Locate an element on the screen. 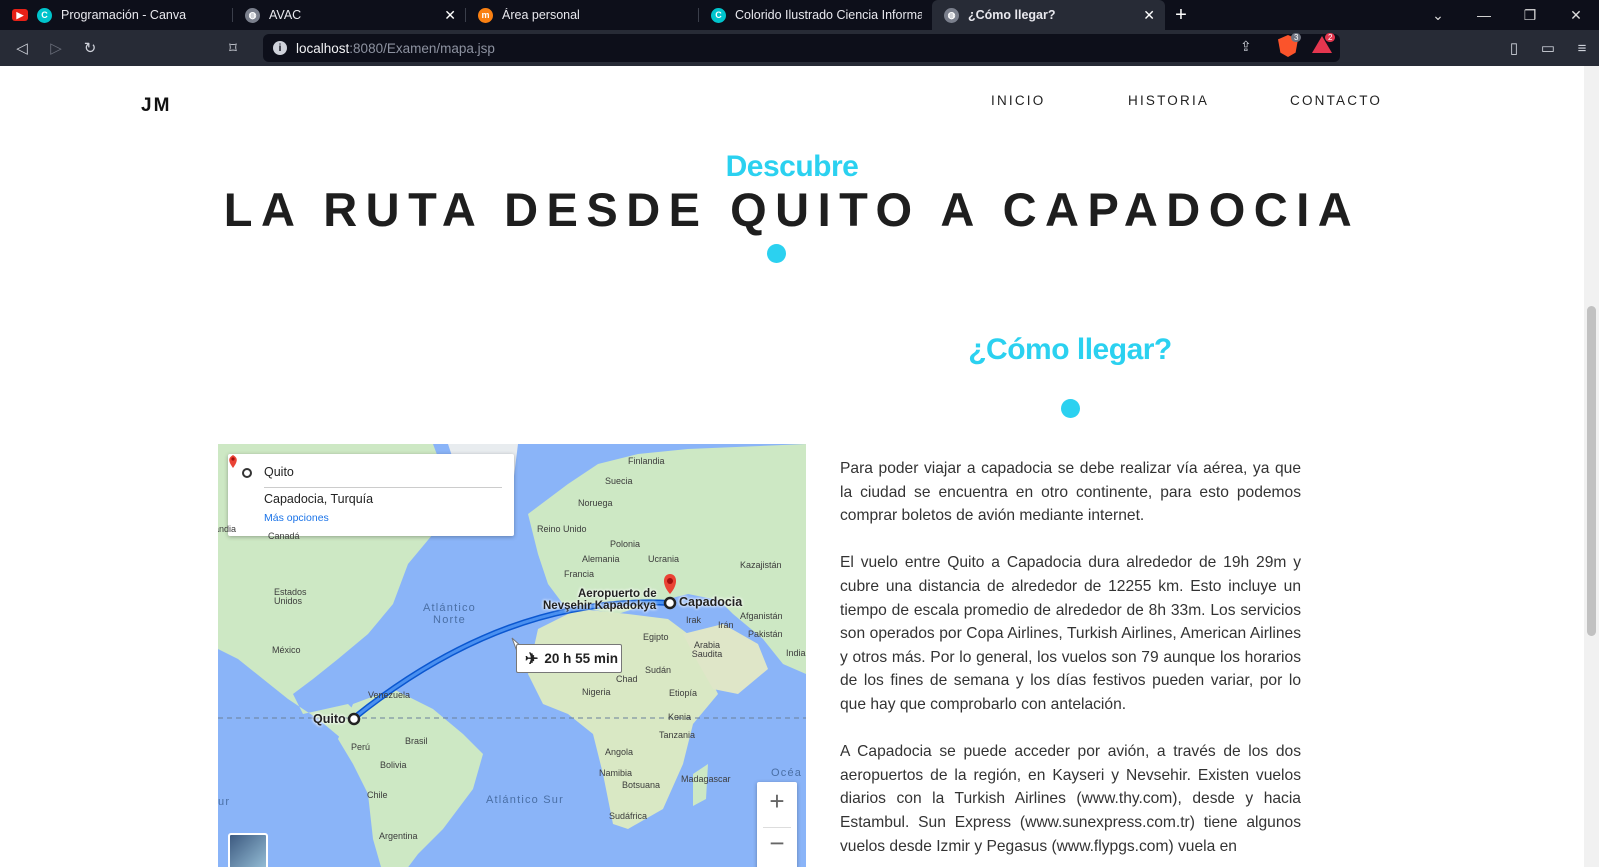 Image resolution: width=1599 pixels, height=867 pixels. window-controls: ⌄ — ❐ ✕ is located at coordinates (1507, 15).